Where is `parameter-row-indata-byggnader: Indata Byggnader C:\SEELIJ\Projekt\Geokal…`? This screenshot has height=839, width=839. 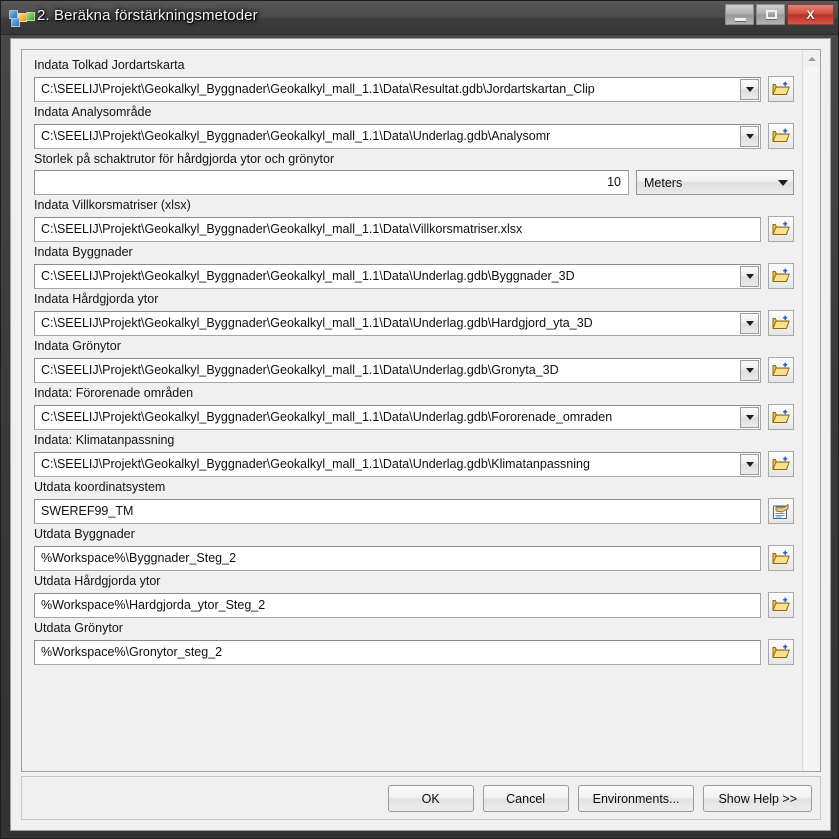 parameter-row-indata-byggnader: Indata Byggnader C:\SEELIJ\Projekt\Geokal… is located at coordinates (413, 267).